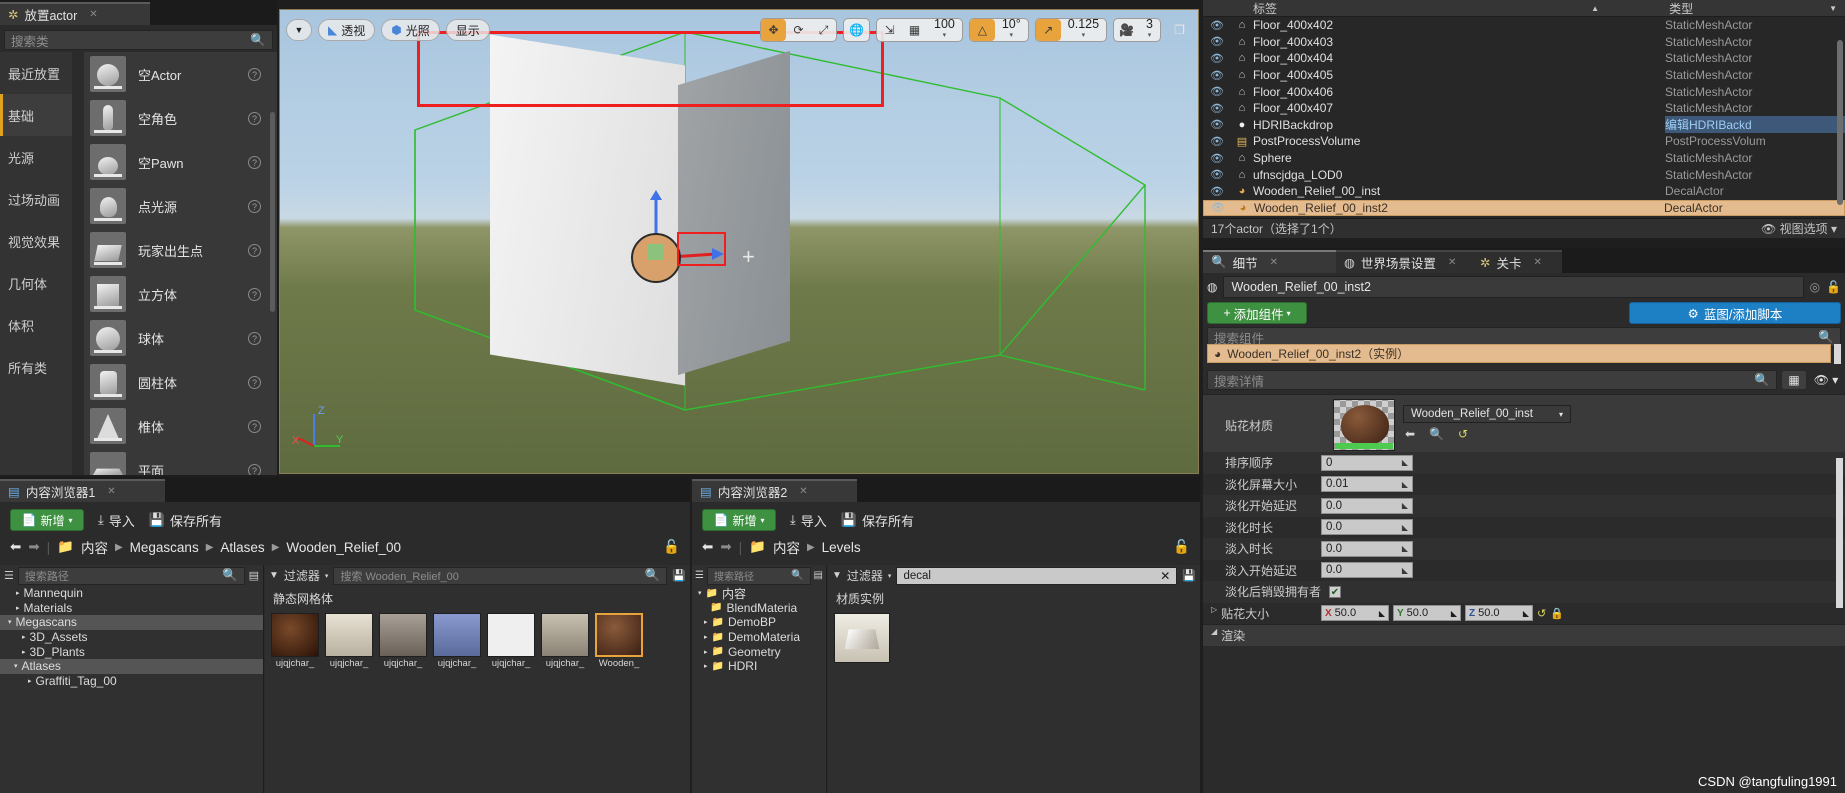 This screenshot has width=1845, height=793. I want to click on tab-place-actor: ✲ 放置actor ✕, so click(75, 13).